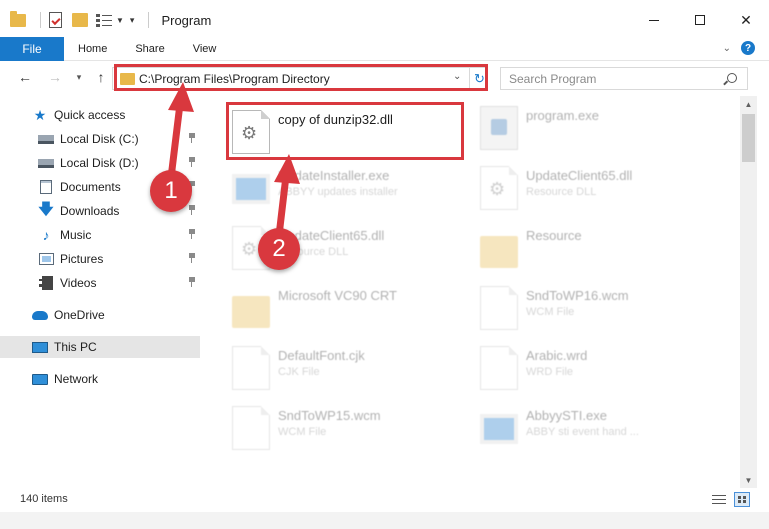  What do you see at coordinates (46, 187) in the screenshot?
I see `documents-icon` at bounding box center [46, 187].